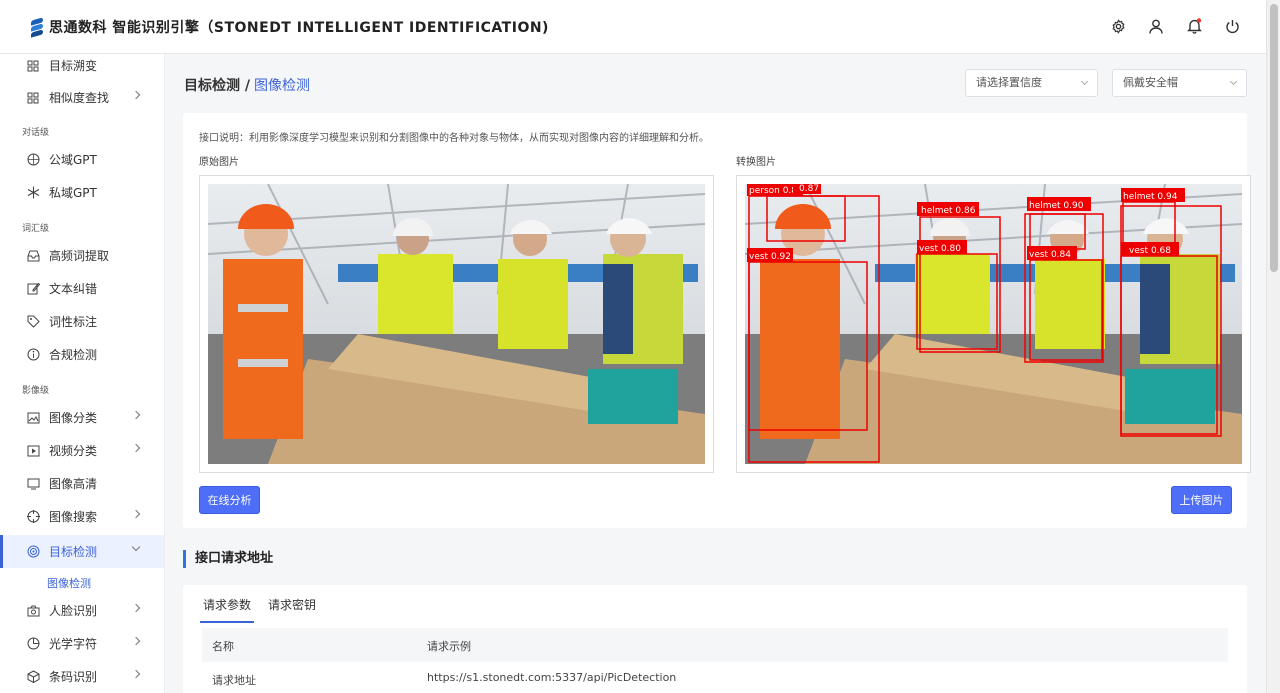  Describe the element at coordinates (948, 211) in the screenshot. I see `detection-label: helmet 0.86` at that location.